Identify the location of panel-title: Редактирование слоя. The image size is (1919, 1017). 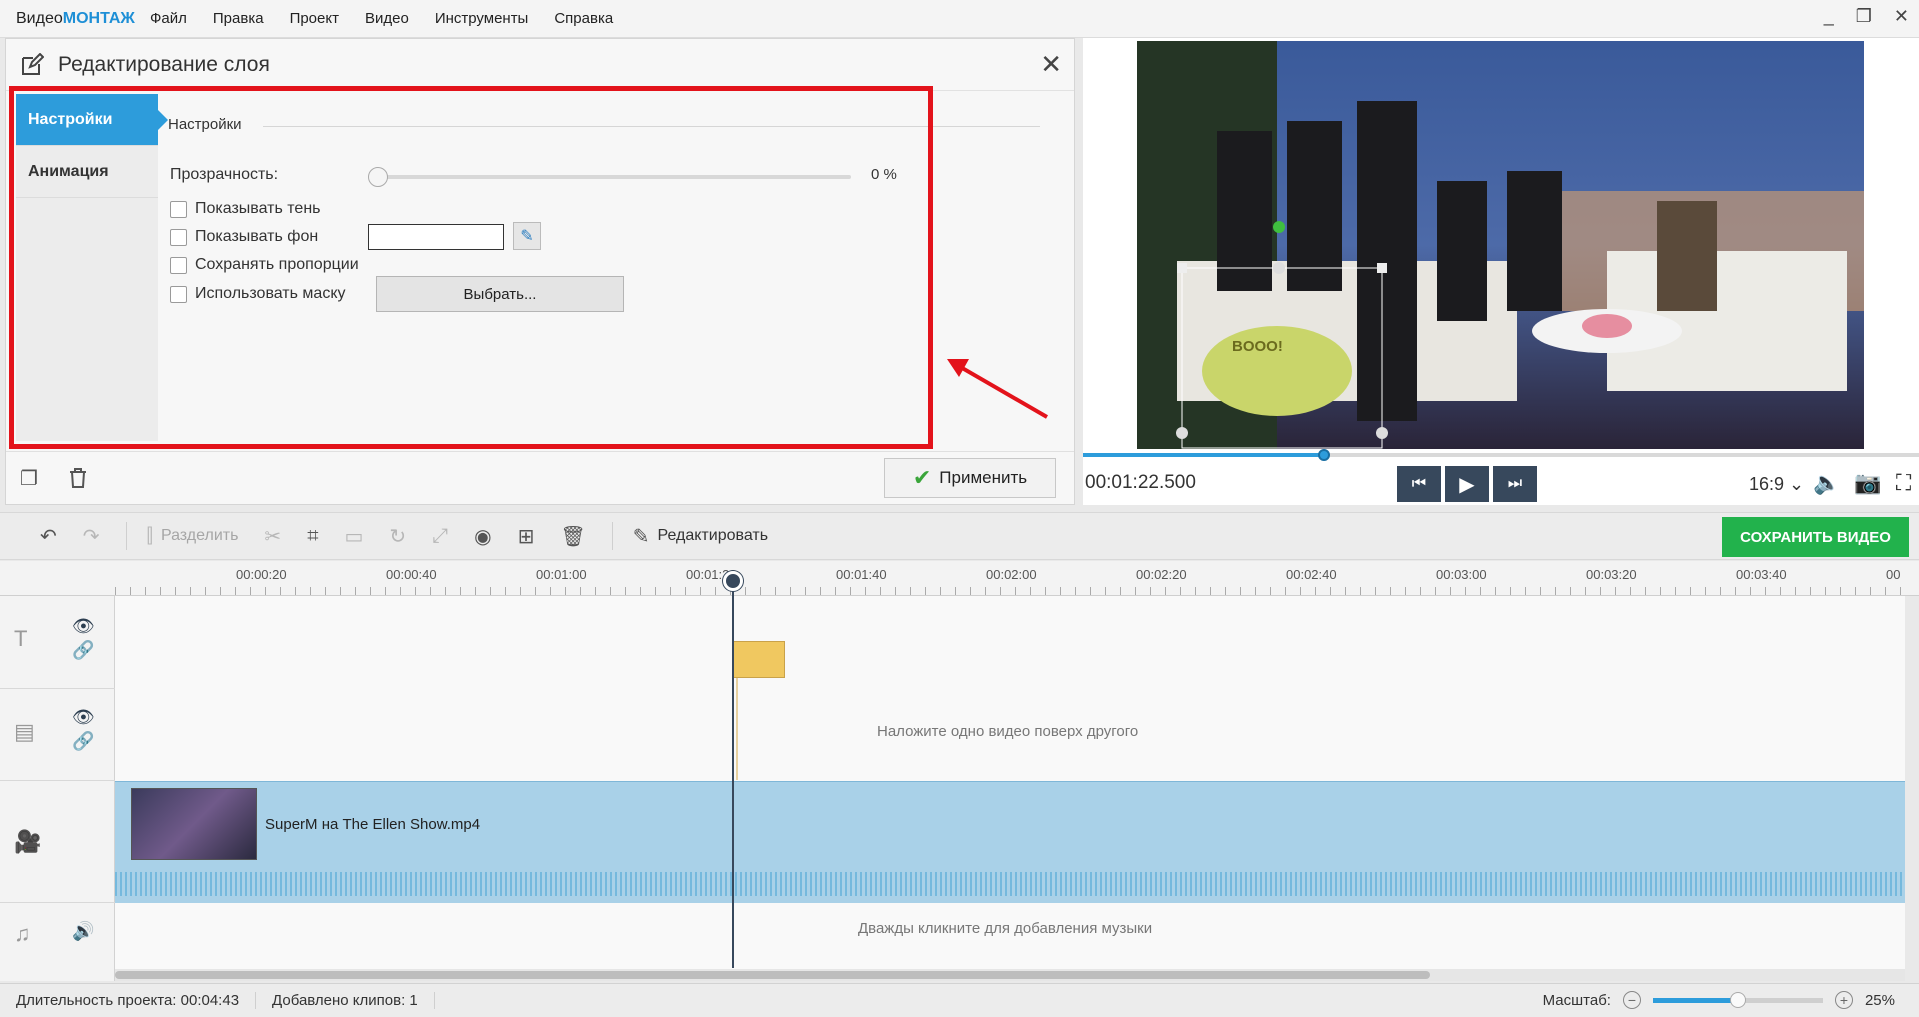
(164, 64).